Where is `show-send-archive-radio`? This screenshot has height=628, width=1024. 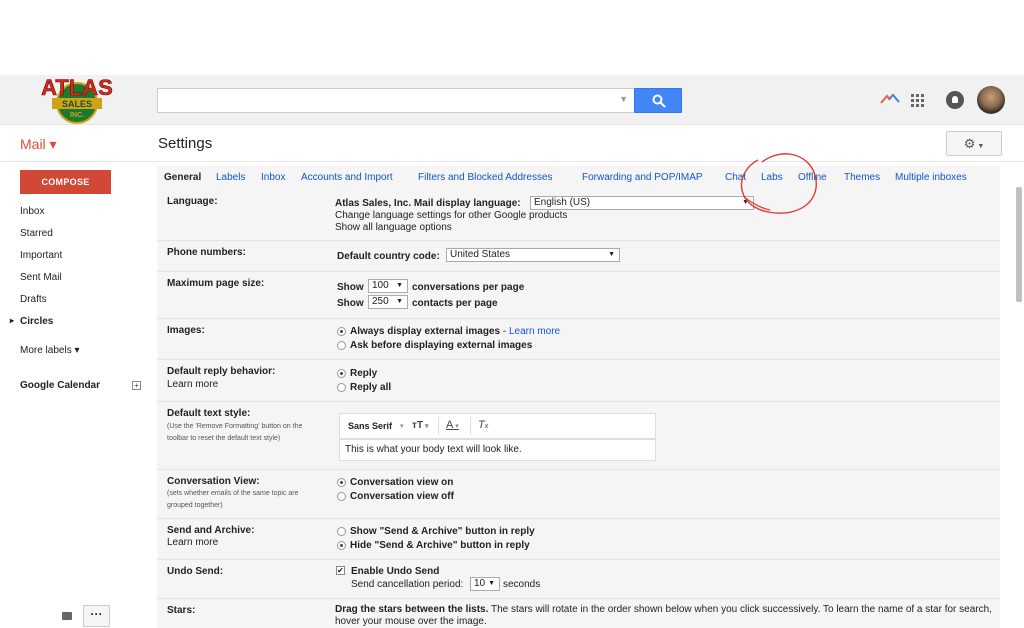
show-send-archive-radio is located at coordinates (341, 531).